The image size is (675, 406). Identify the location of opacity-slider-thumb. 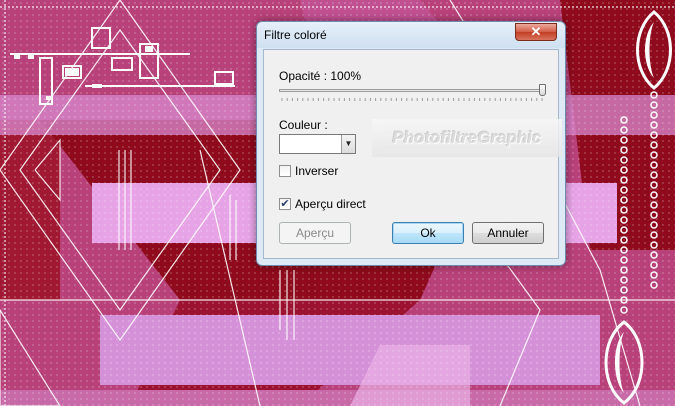
(542, 90).